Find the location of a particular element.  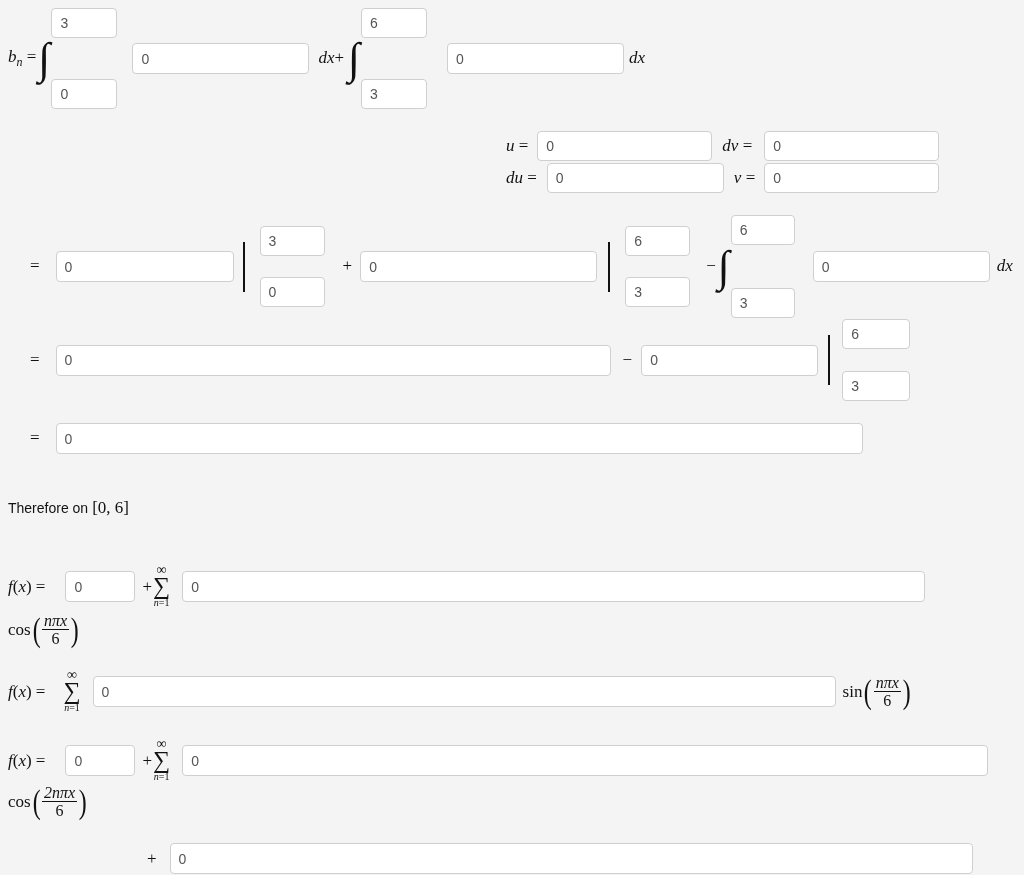

math-expression: b$_{n}$ = is located at coordinates (22, 58).